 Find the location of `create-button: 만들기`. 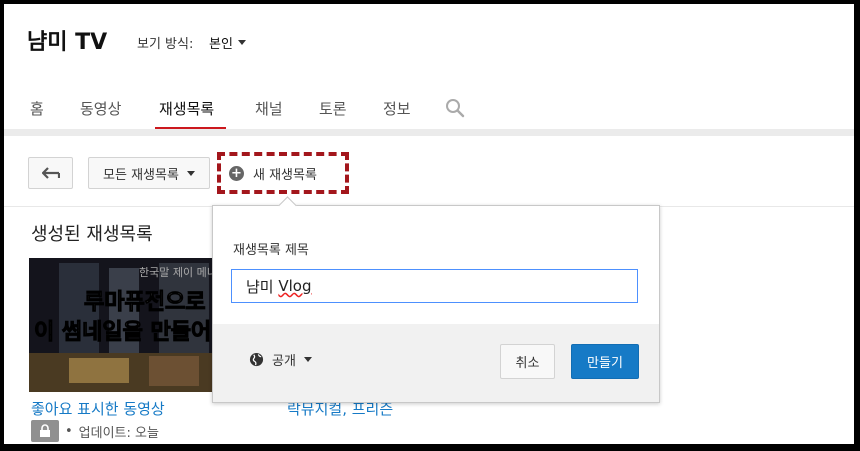

create-button: 만들기 is located at coordinates (605, 361).